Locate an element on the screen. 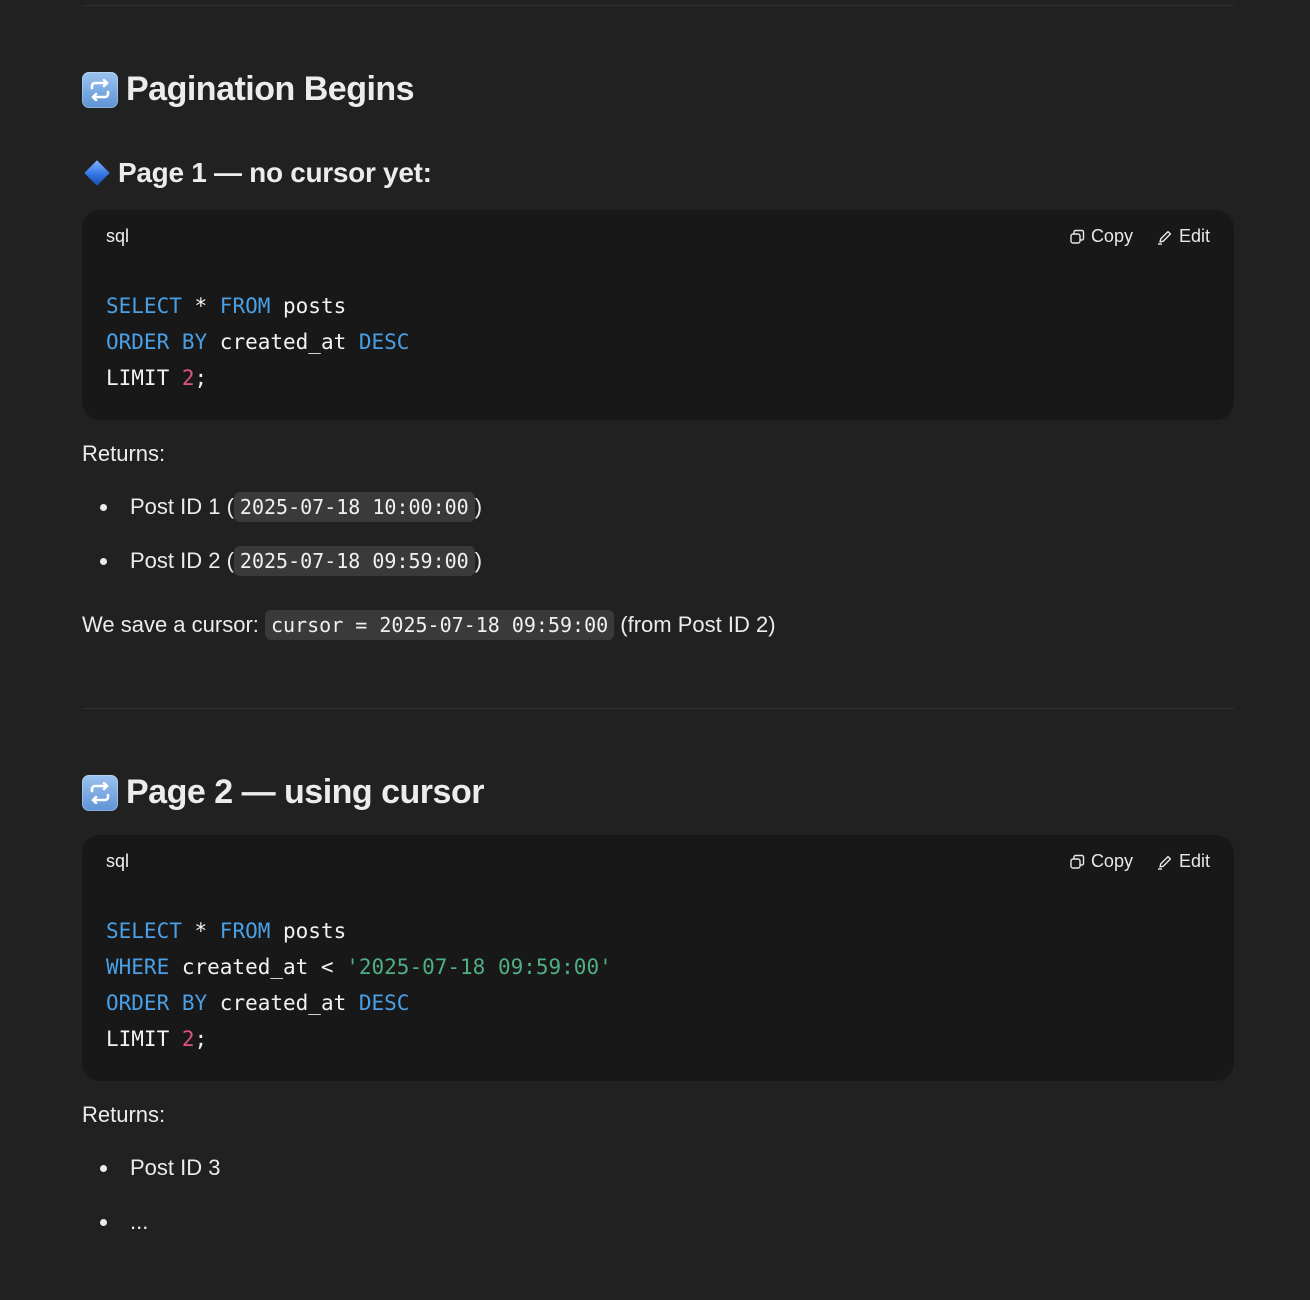 The height and width of the screenshot is (1300, 1310). inline-code: 2025-07-18 09:59:00 is located at coordinates (354, 561).